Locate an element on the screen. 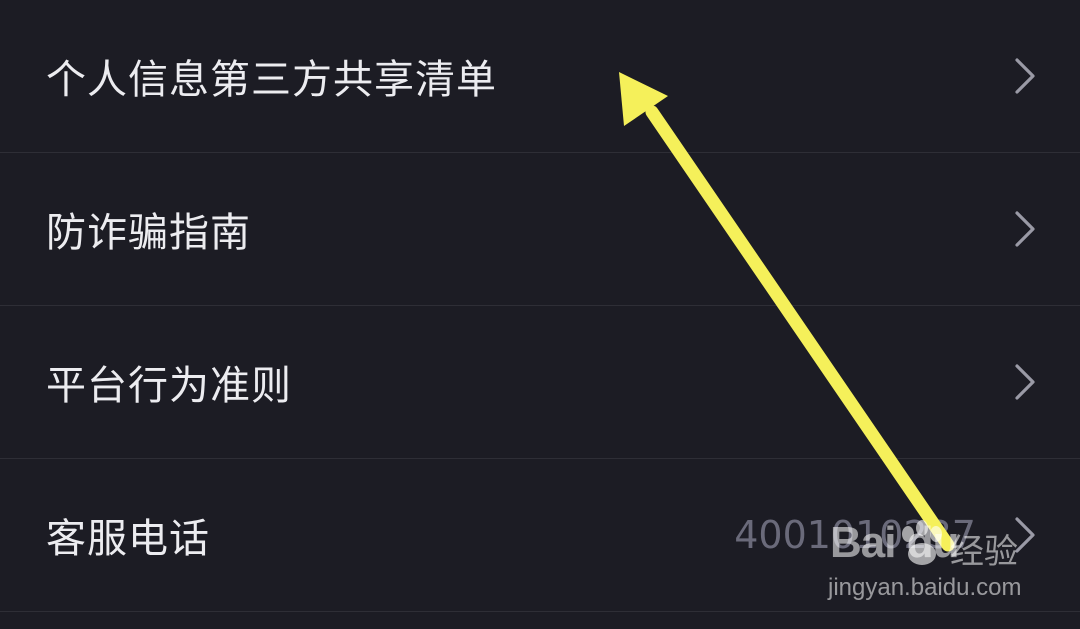 The width and height of the screenshot is (1080, 629). list-item-label: 个人信息第三方共享清单 is located at coordinates (271, 80).